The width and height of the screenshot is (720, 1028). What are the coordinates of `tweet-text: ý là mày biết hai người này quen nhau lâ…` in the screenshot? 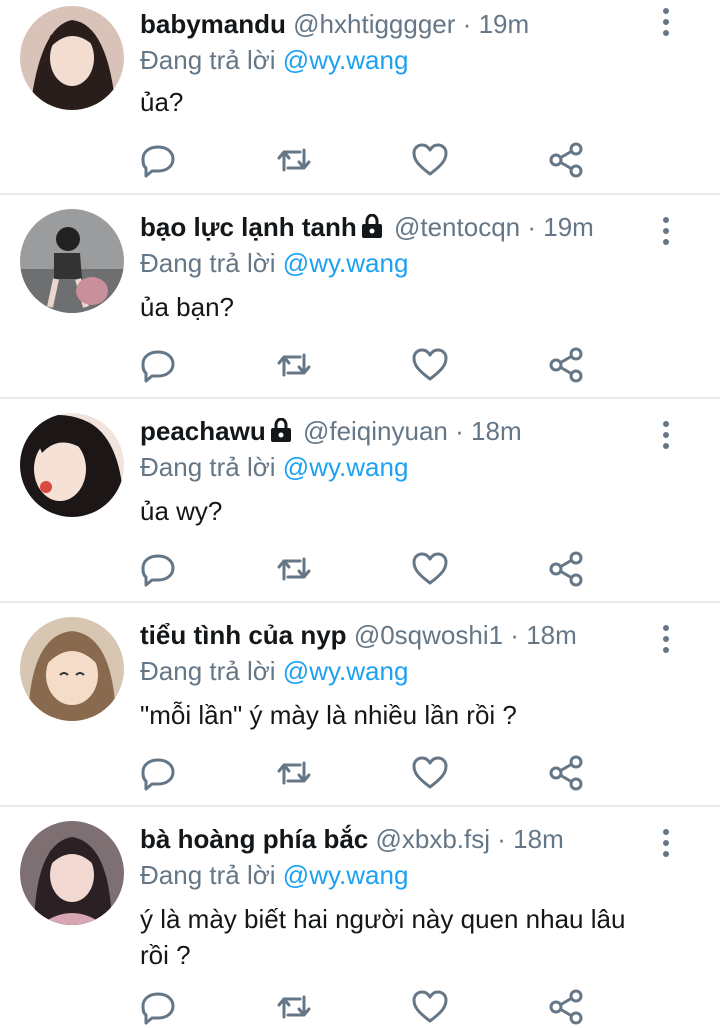 It's located at (383, 937).